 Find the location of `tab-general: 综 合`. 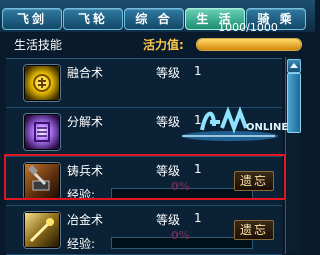

tab-general: 综 合 is located at coordinates (154, 19).